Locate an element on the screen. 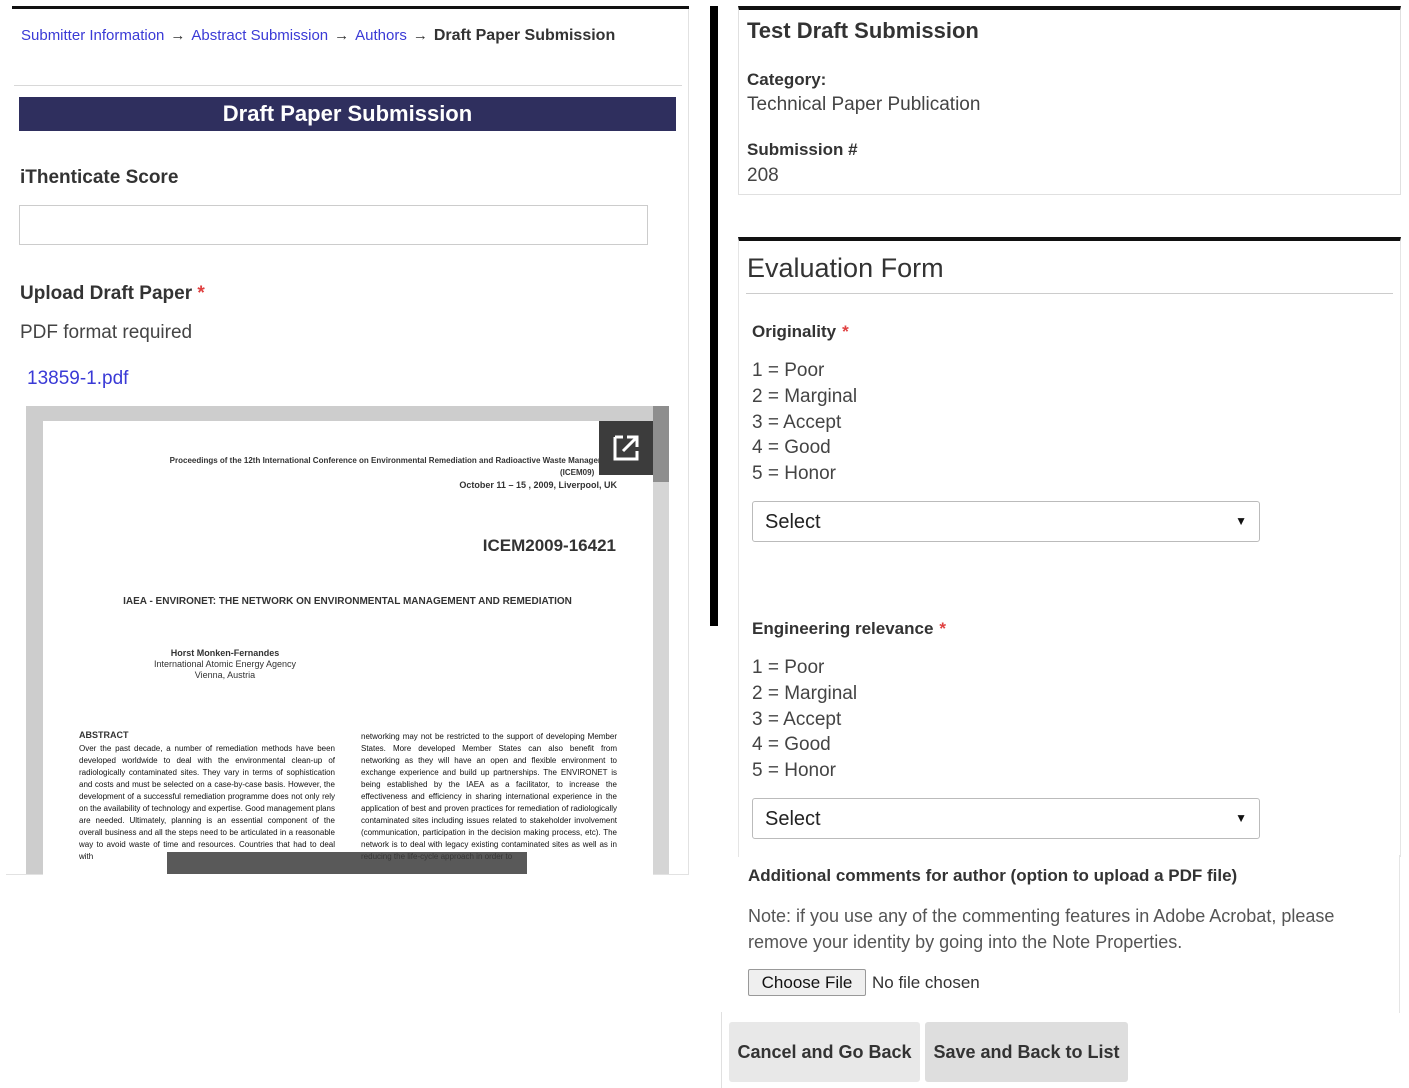 The image size is (1409, 1088). engineering-relevance-label: Engineering relevance * is located at coordinates (849, 629).